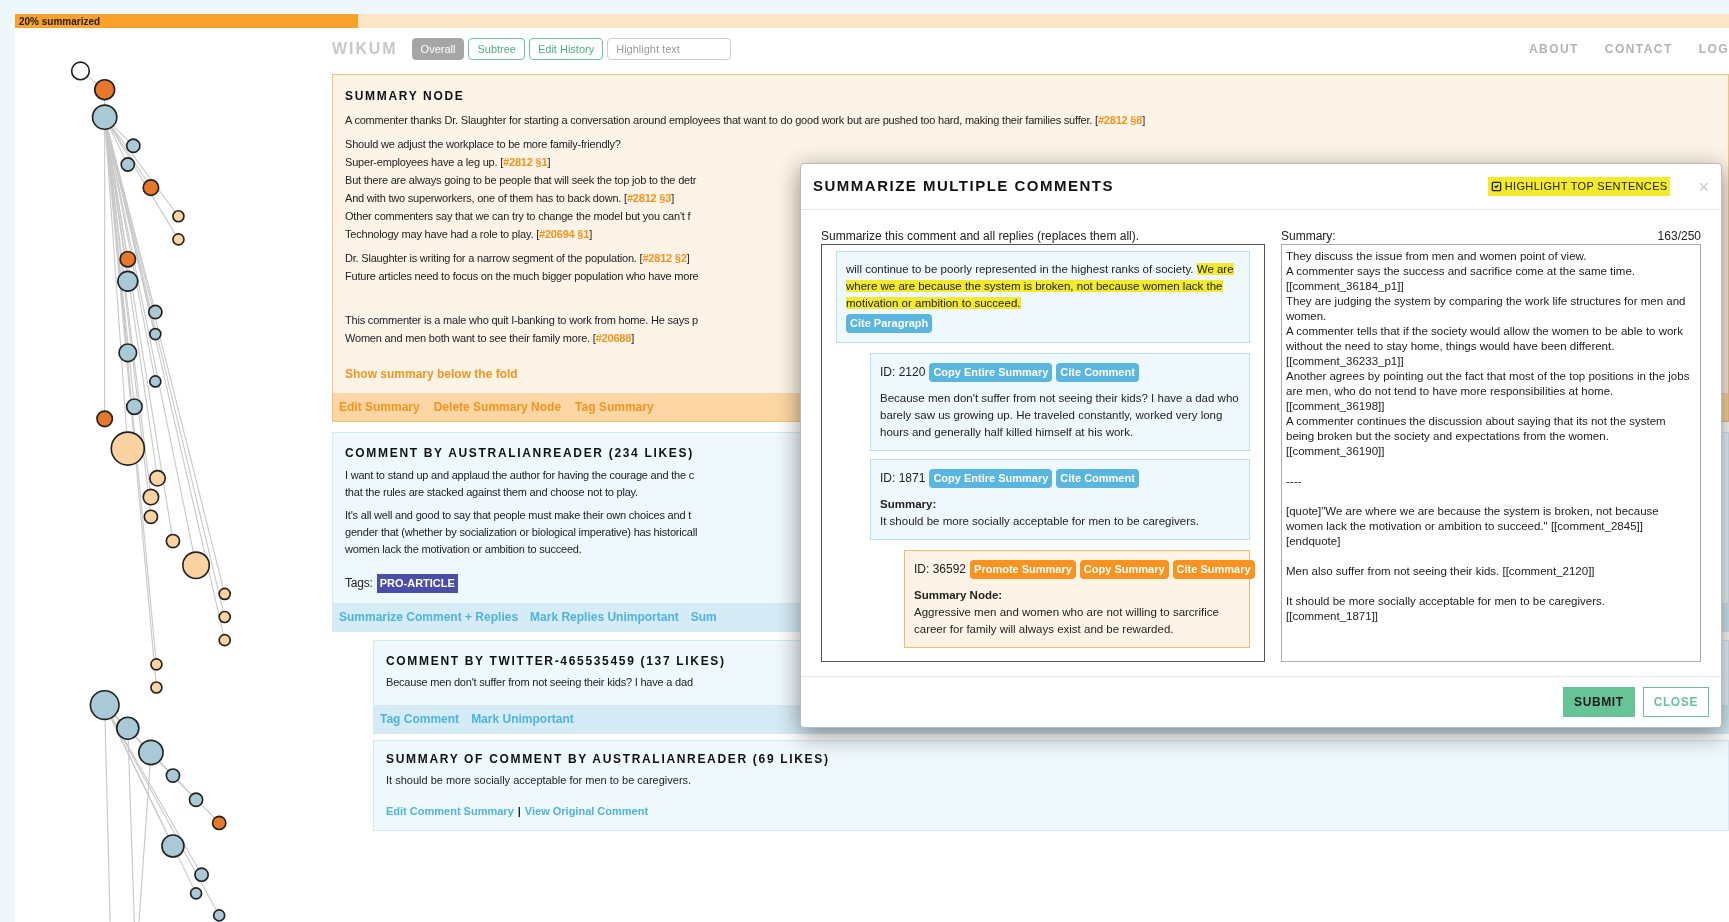 The height and width of the screenshot is (922, 1729). I want to click on card-title: SUMMARY NODE, so click(405, 96).